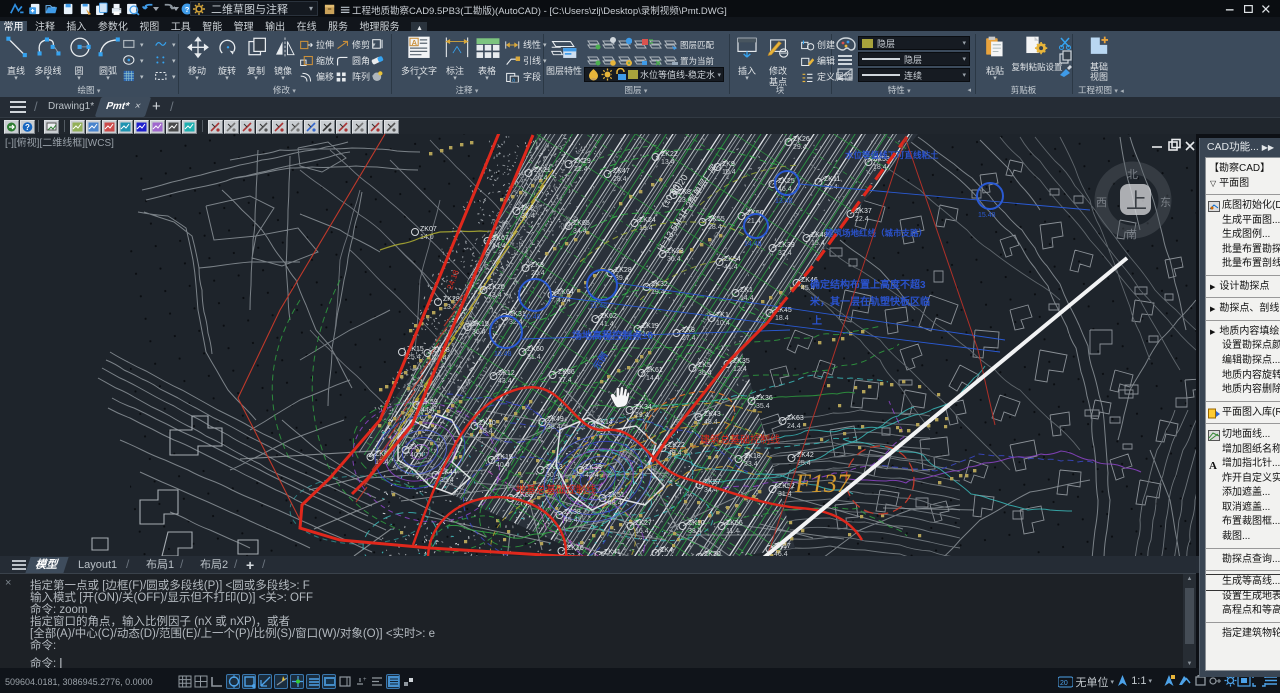 This screenshot has width=1280, height=693. Describe the element at coordinates (646, 228) in the screenshot. I see `svg-text: 19.4` at that location.